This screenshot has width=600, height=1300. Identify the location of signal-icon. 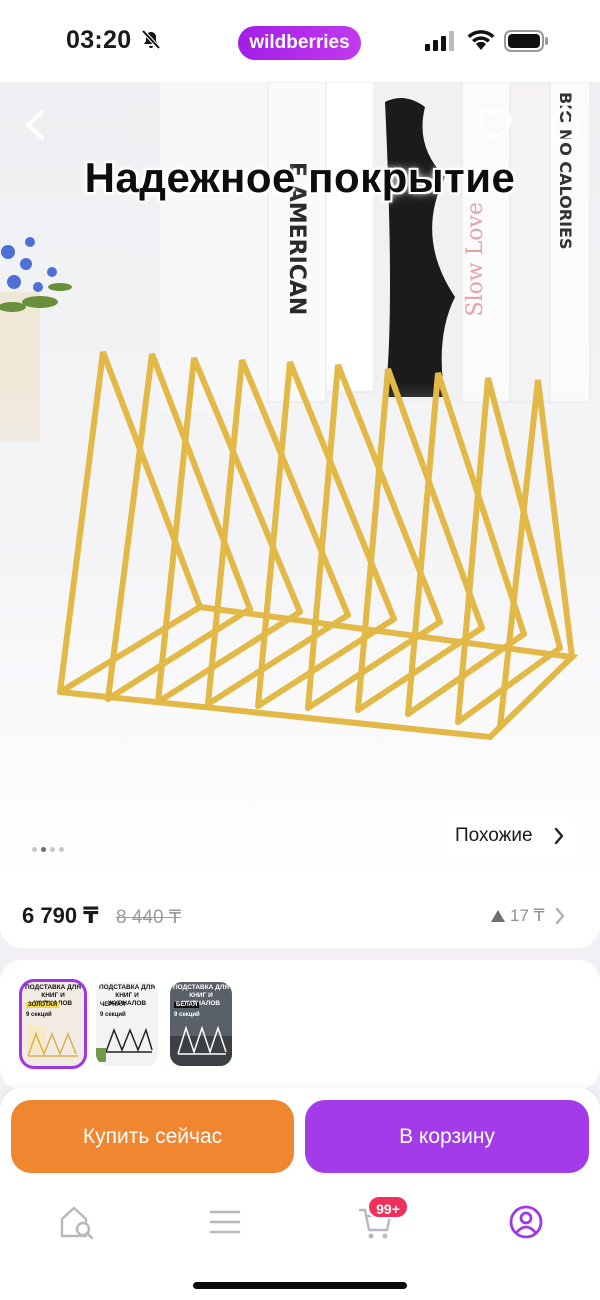
(439, 41).